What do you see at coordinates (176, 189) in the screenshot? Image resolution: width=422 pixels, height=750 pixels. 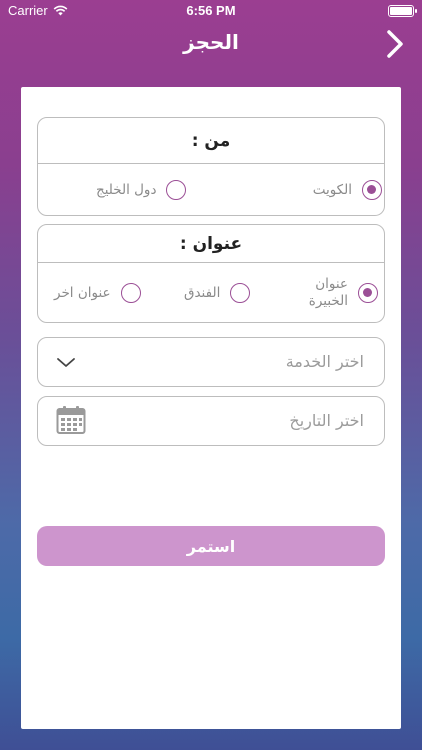 I see `radio-gulf` at bounding box center [176, 189].